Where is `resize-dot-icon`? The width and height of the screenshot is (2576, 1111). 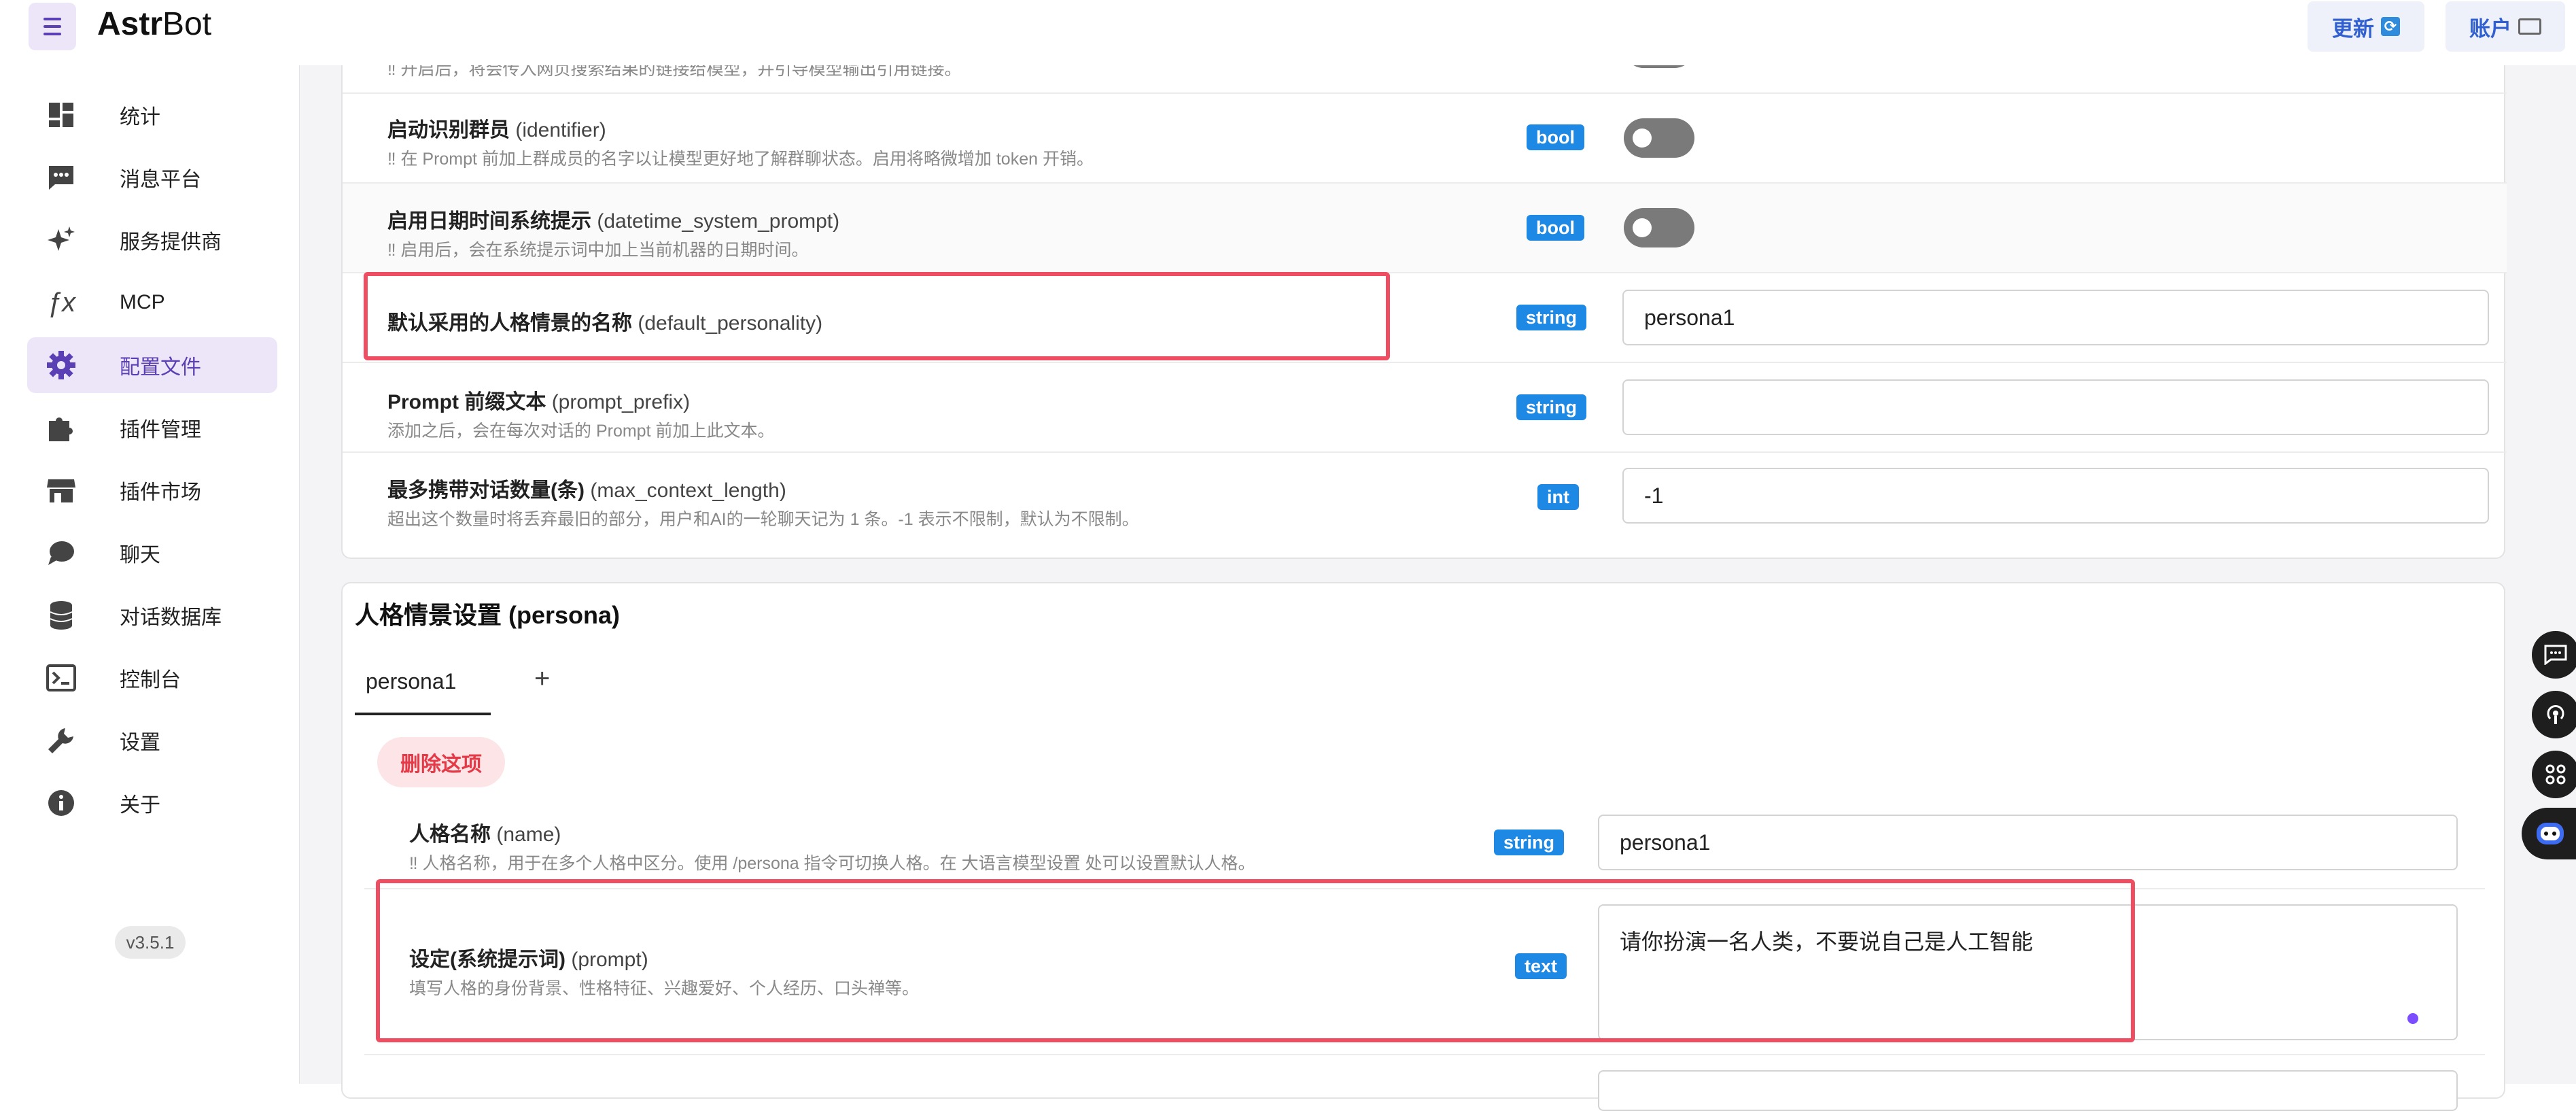
resize-dot-icon is located at coordinates (2412, 1018).